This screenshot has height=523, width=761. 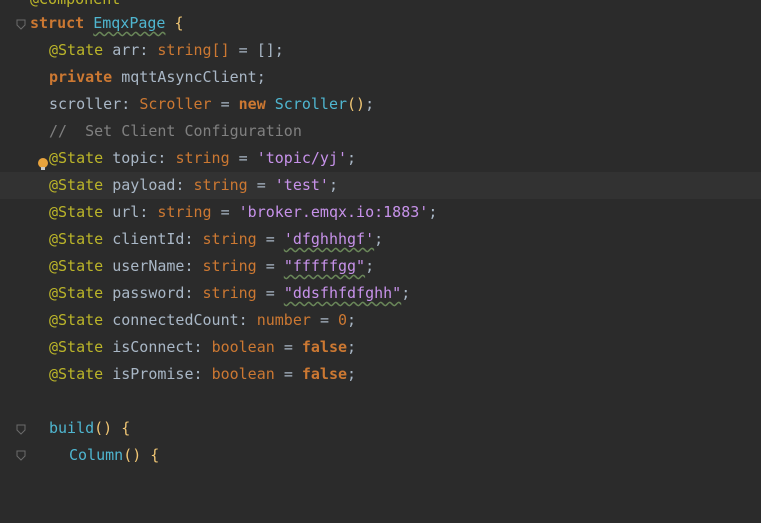 I want to click on field-name: userName, so click(x=148, y=266).